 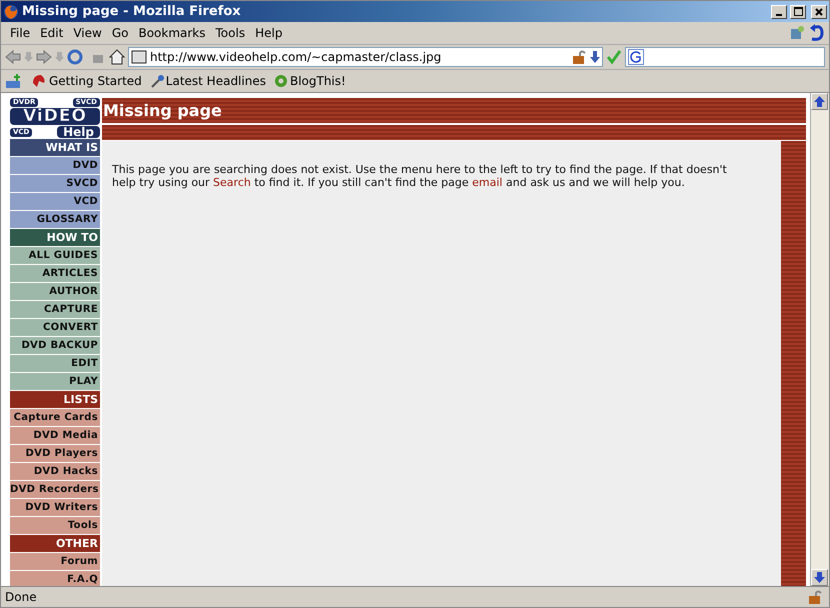 I want to click on menu-item: Edit, so click(x=51, y=33).